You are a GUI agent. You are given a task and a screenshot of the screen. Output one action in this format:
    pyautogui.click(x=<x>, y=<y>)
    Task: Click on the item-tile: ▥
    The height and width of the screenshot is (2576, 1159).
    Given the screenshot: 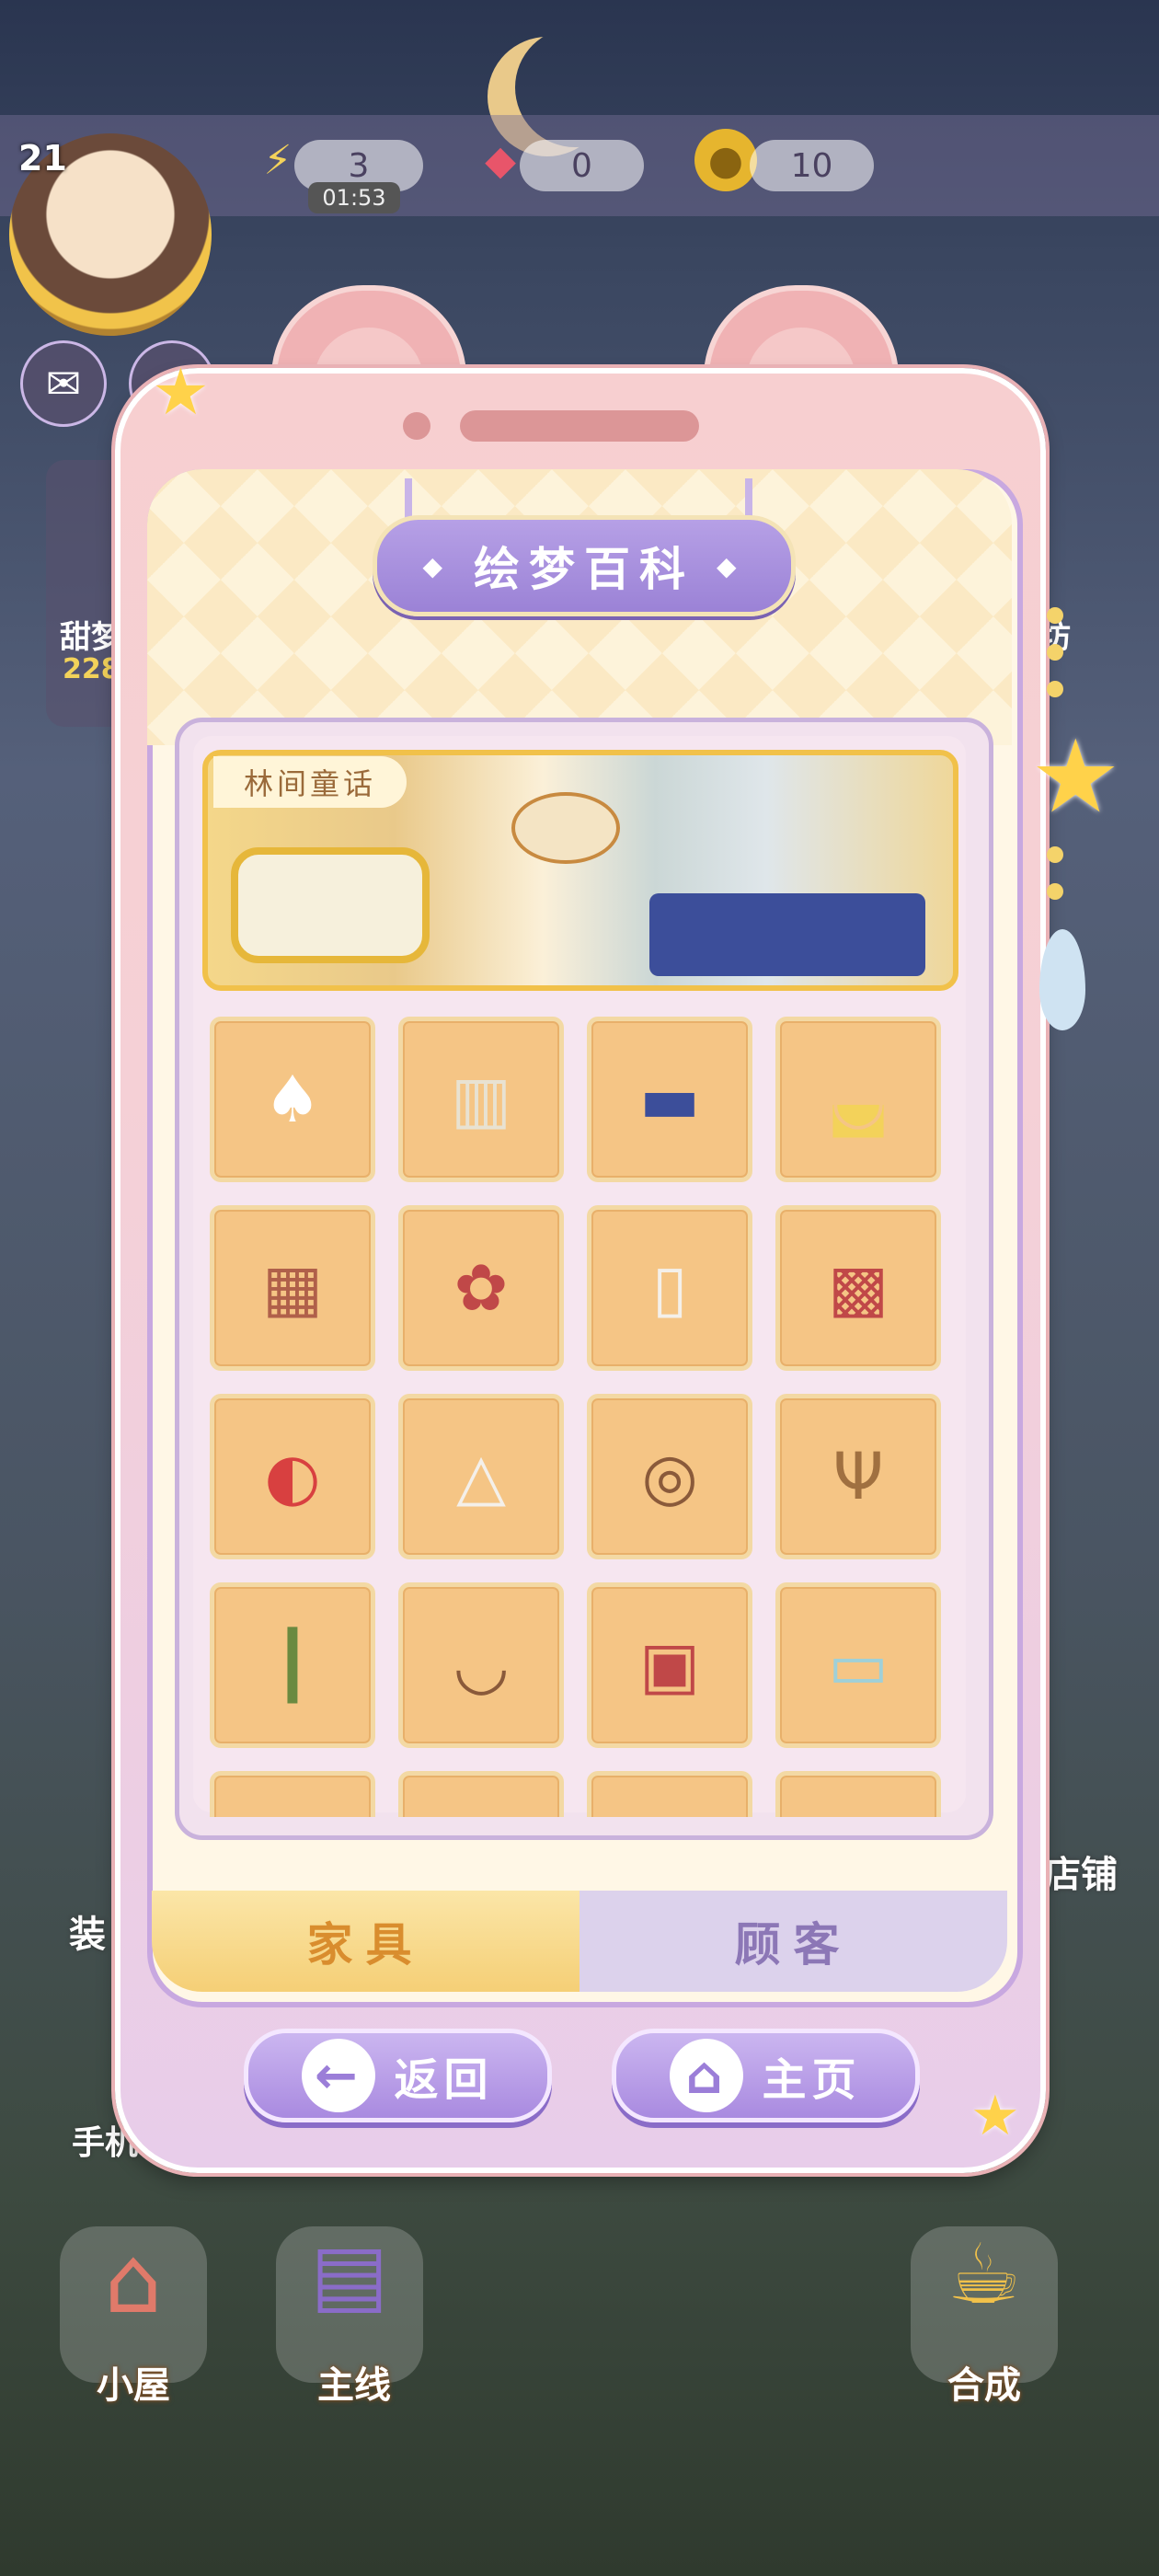 What is the action you would take?
    pyautogui.click(x=481, y=1099)
    